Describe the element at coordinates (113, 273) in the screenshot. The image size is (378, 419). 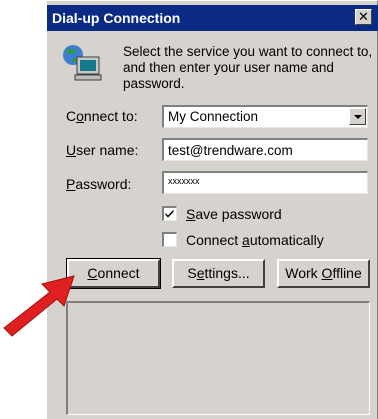
I see `connect-button: Connect` at that location.